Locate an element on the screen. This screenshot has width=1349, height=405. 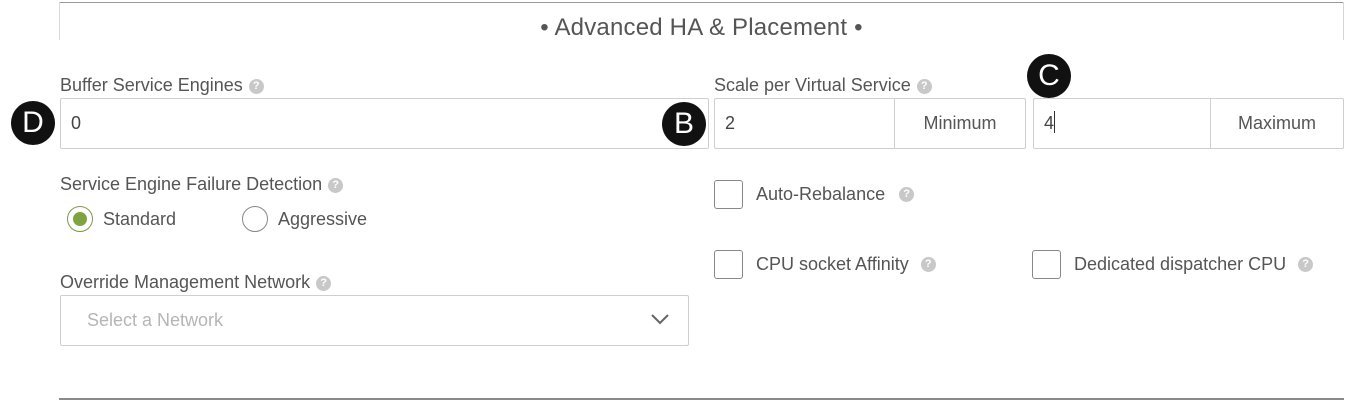
auto-rebalance-checkbox-row: Auto-Rebalance? is located at coordinates (814, 194).